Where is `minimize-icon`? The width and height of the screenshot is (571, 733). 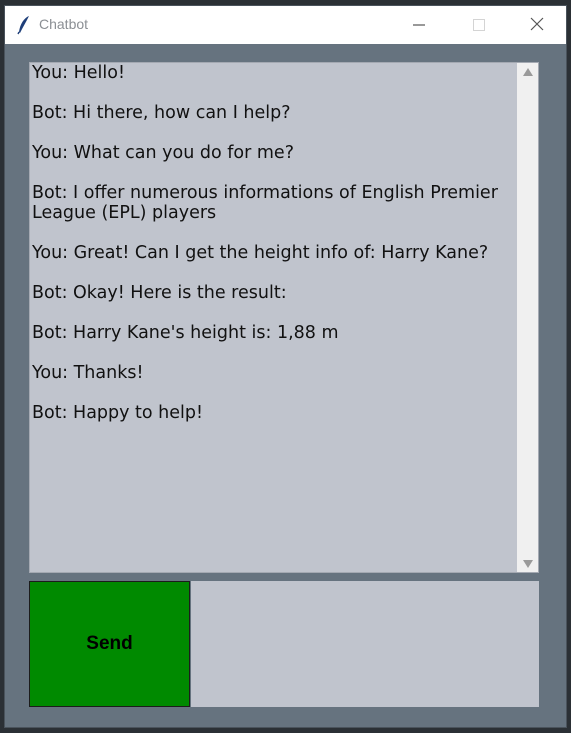 minimize-icon is located at coordinates (419, 25).